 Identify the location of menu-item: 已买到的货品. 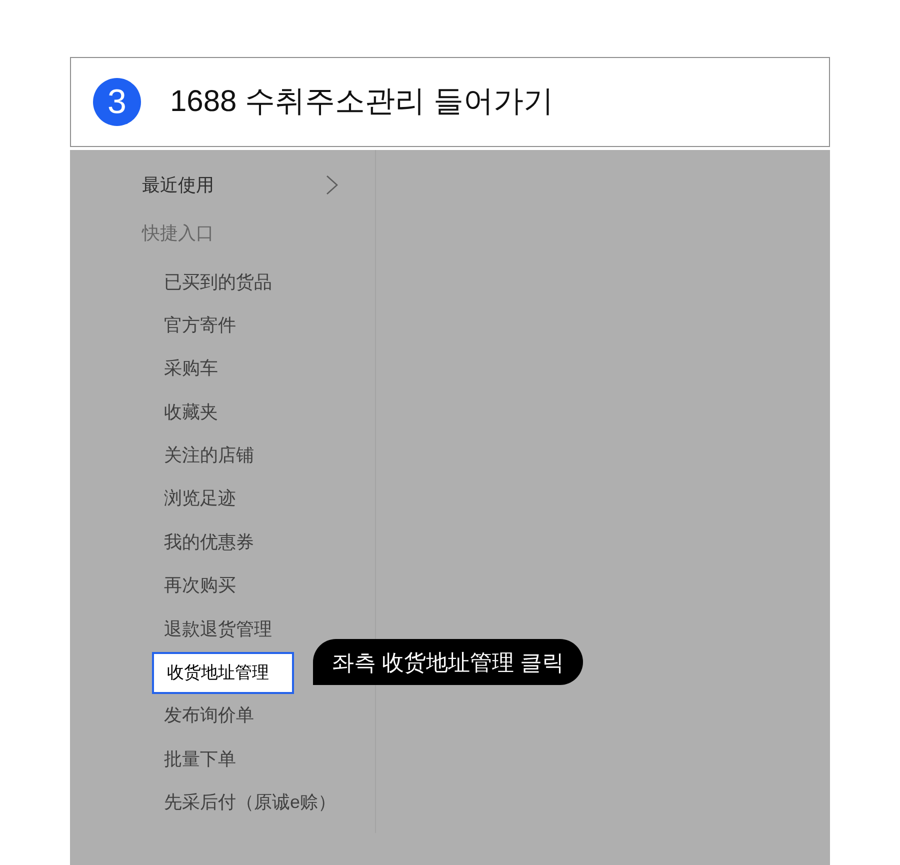
(218, 282).